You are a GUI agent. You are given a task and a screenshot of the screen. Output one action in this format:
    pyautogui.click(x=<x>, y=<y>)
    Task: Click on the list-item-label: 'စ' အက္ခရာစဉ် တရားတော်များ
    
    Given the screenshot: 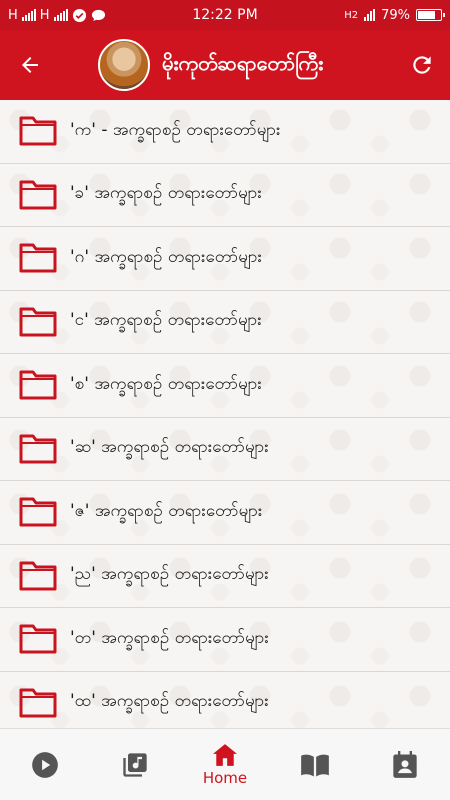 What is the action you would take?
    pyautogui.click(x=166, y=383)
    